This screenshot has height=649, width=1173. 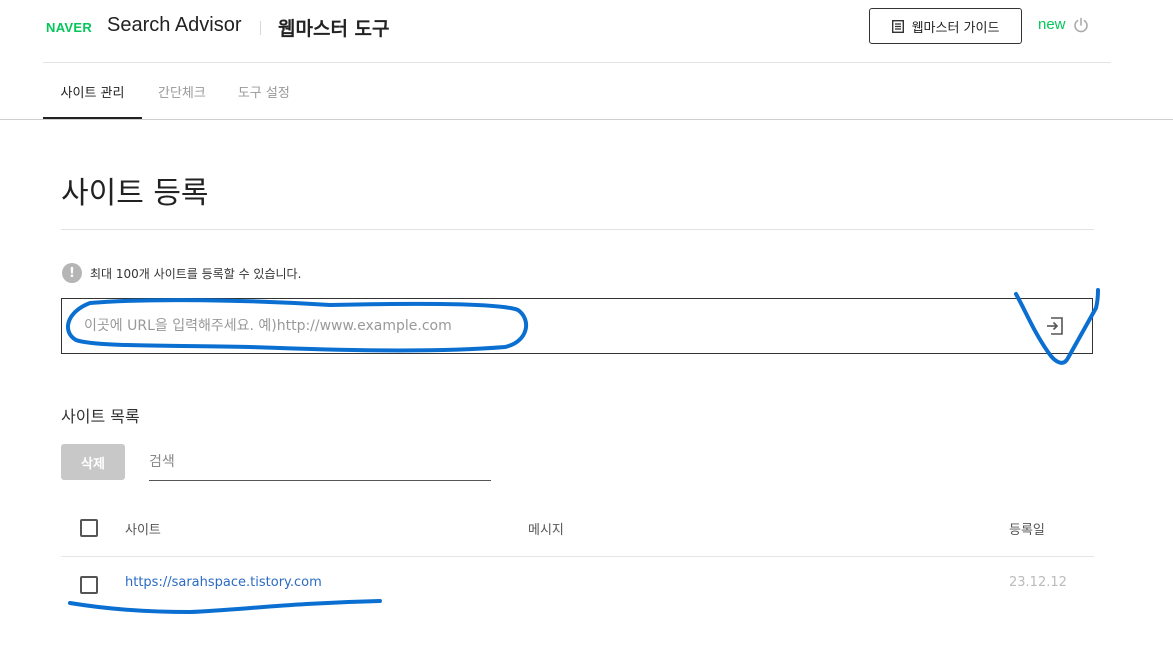 What do you see at coordinates (93, 462) in the screenshot?
I see `delete-button: 삭제` at bounding box center [93, 462].